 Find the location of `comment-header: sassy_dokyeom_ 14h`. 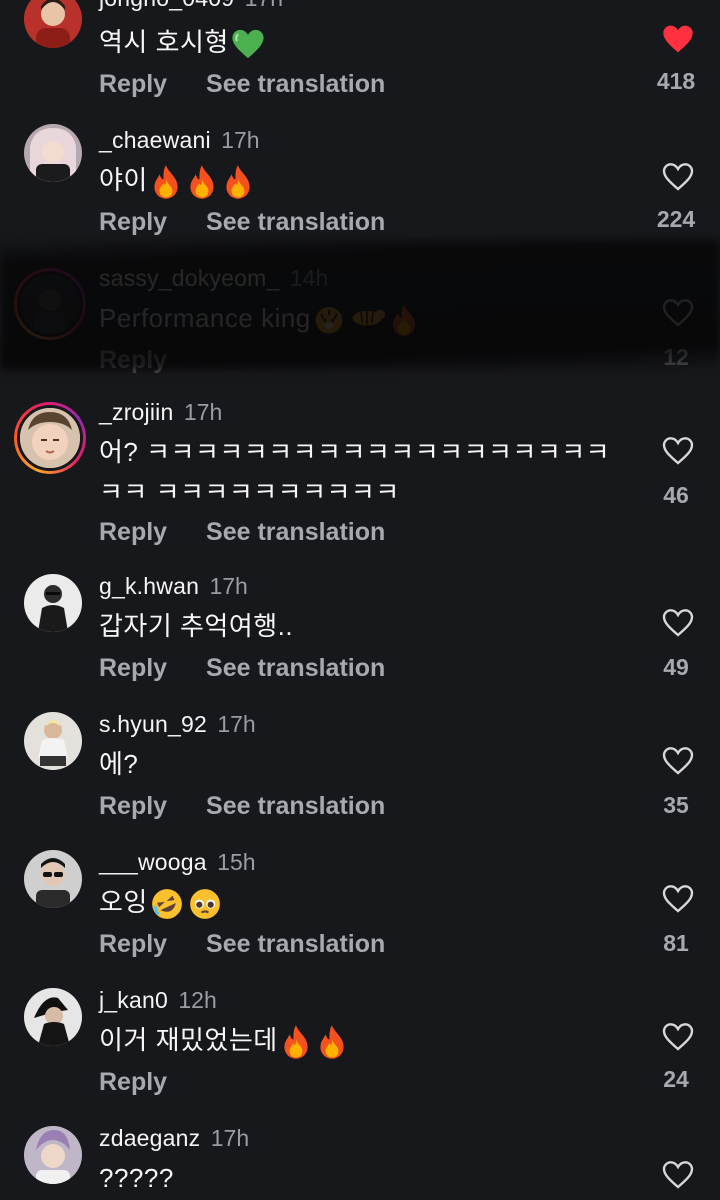

comment-header: sassy_dokyeom_ 14h is located at coordinates (213, 278).